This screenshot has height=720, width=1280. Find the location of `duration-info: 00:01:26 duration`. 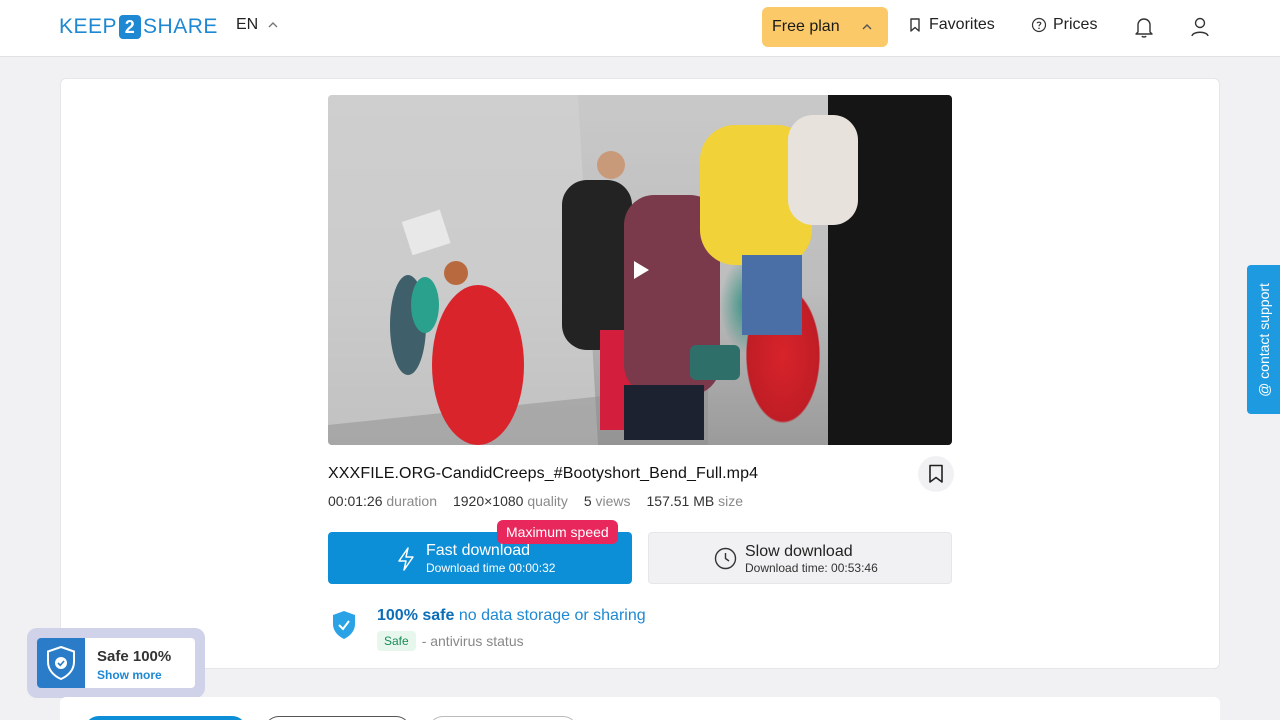

duration-info: 00:01:26 duration is located at coordinates (382, 501).